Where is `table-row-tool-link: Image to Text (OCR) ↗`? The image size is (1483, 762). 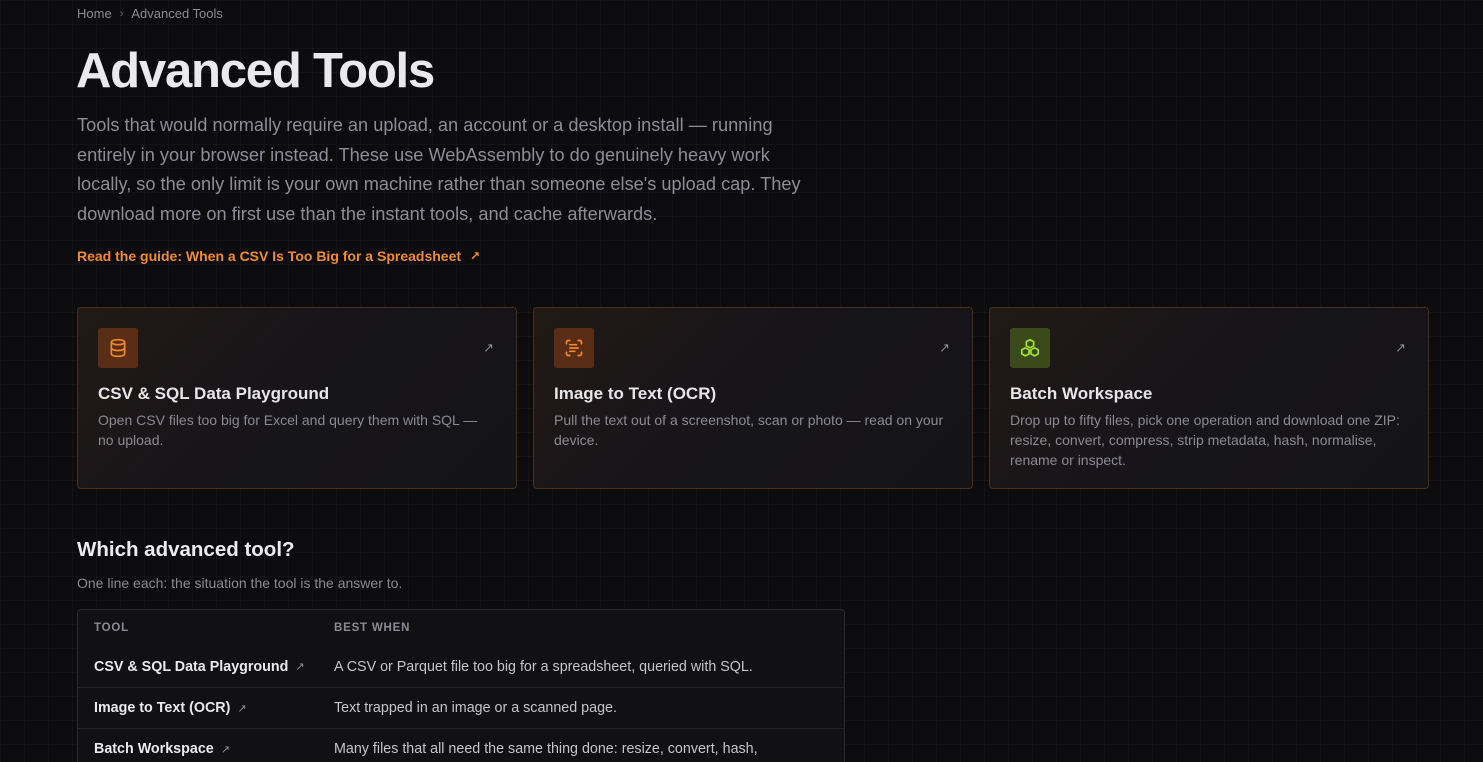 table-row-tool-link: Image to Text (OCR) ↗ is located at coordinates (198, 708).